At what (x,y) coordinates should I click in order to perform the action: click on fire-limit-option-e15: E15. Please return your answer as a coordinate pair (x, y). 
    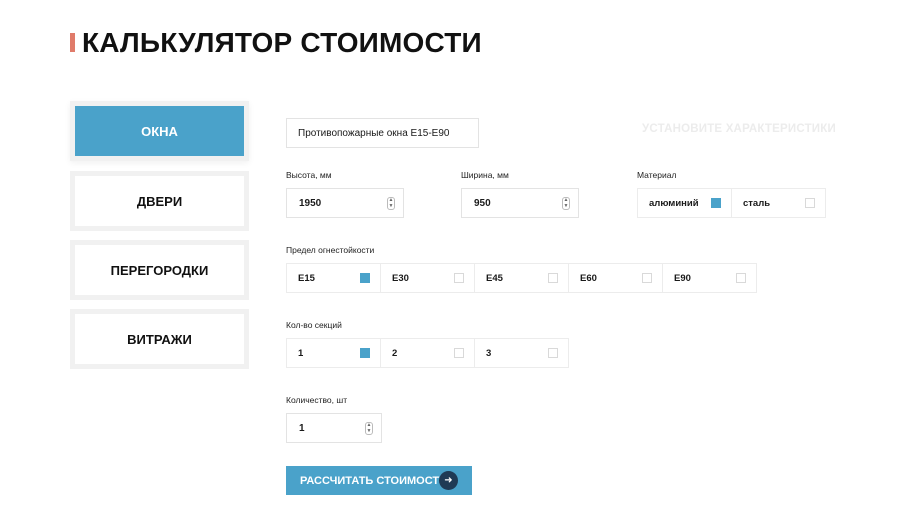
    Looking at the image, I should click on (333, 278).